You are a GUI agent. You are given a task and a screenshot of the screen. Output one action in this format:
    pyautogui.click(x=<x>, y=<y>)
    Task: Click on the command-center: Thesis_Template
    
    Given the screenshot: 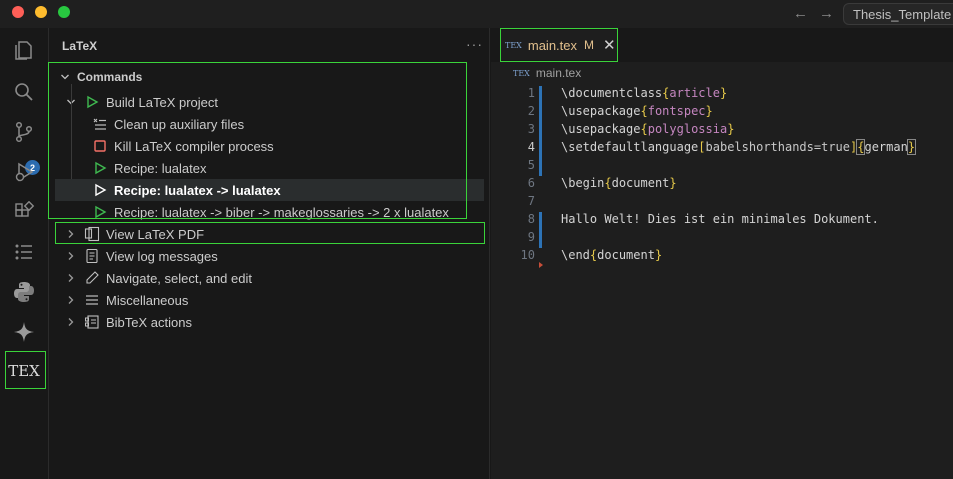 What is the action you would take?
    pyautogui.click(x=898, y=14)
    